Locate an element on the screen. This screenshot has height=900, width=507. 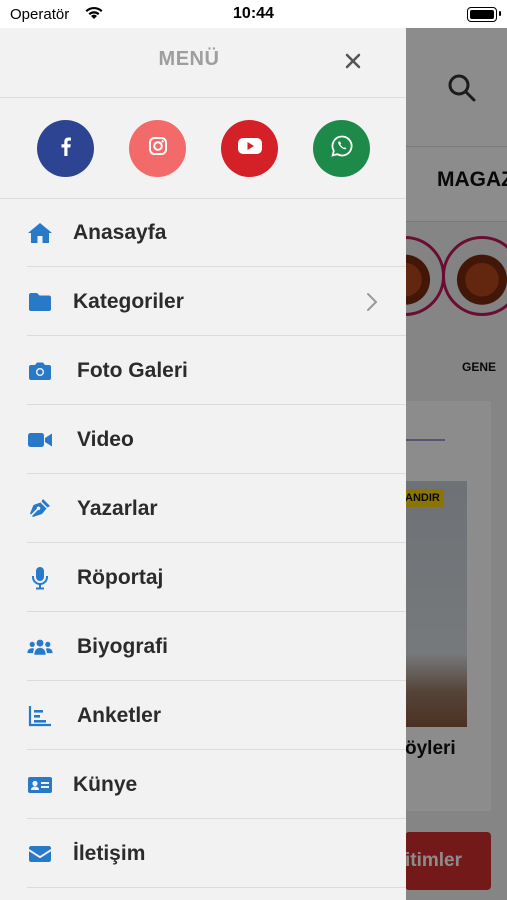
chevron-right-icon is located at coordinates (372, 304).